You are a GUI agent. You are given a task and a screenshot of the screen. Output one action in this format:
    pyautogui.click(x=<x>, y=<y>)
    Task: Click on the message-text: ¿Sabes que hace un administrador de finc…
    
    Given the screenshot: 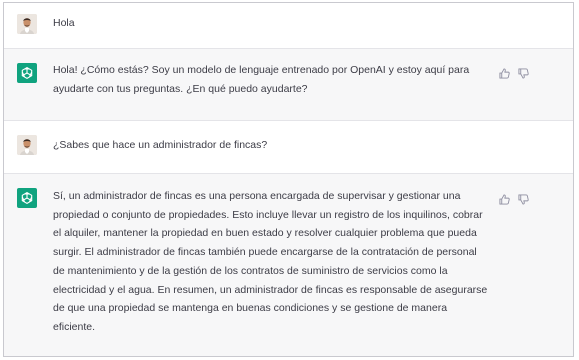 What is the action you would take?
    pyautogui.click(x=160, y=145)
    